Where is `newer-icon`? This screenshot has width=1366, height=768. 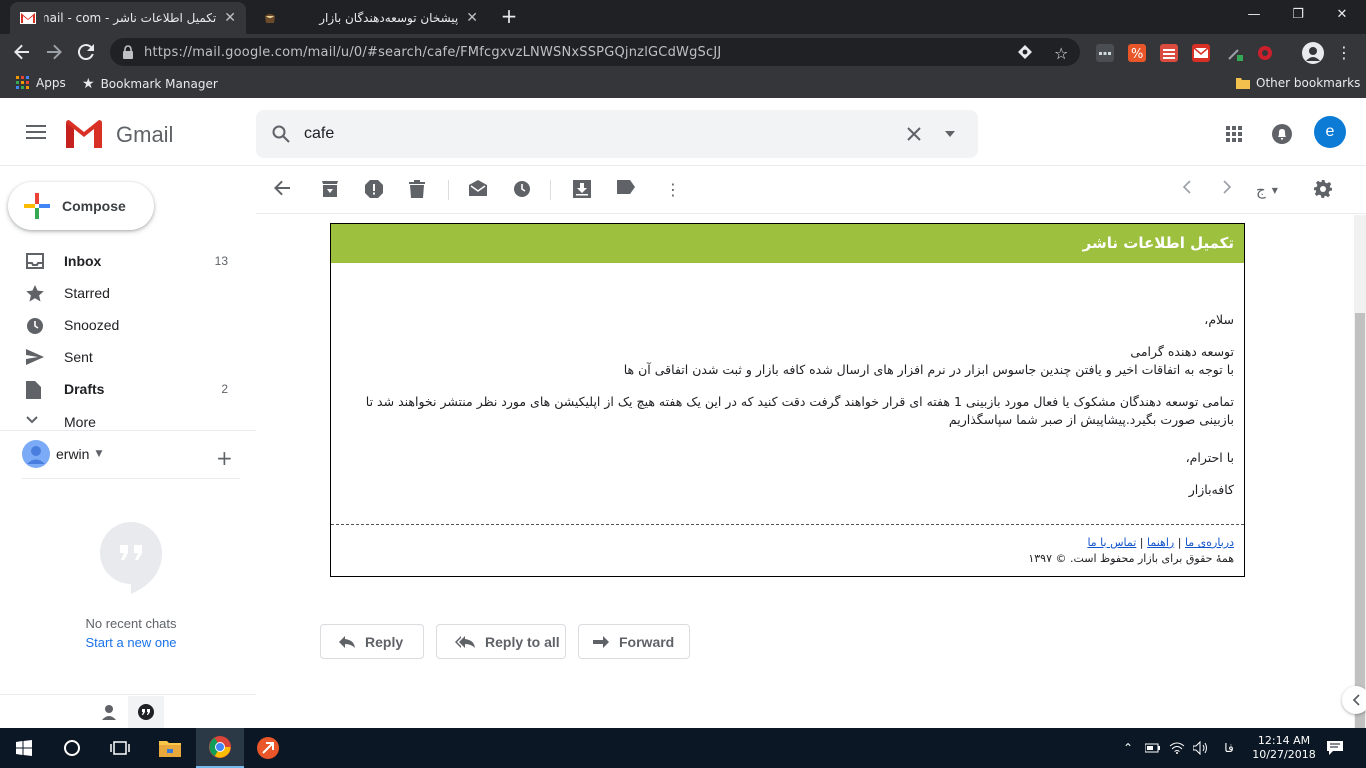 newer-icon is located at coordinates (1192, 190).